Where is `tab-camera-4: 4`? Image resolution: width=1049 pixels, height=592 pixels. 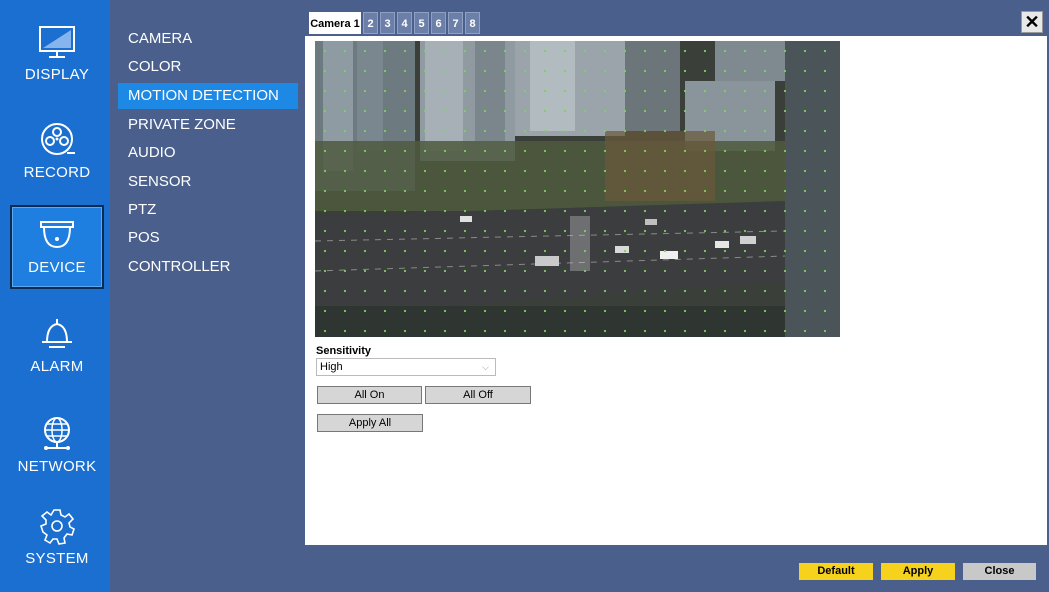
tab-camera-4: 4 is located at coordinates (404, 23).